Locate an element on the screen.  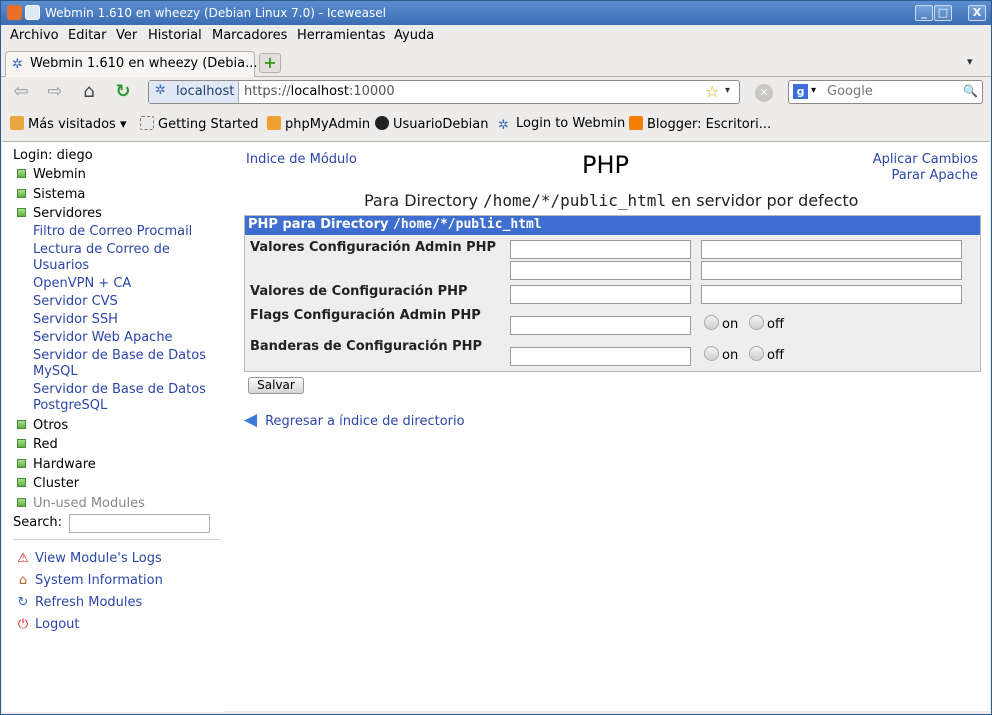
save-button: Salvar is located at coordinates (276, 385).